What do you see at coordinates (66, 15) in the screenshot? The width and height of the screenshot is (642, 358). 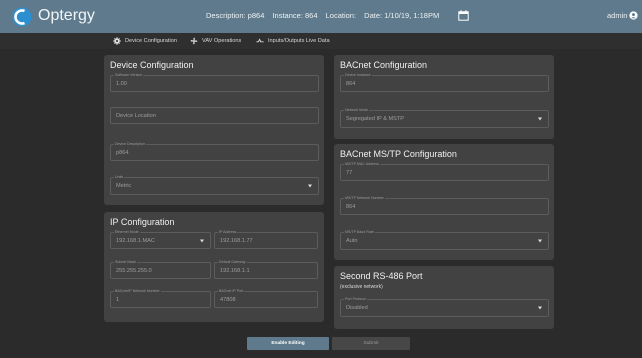 I see `brand-name: Optergy` at bounding box center [66, 15].